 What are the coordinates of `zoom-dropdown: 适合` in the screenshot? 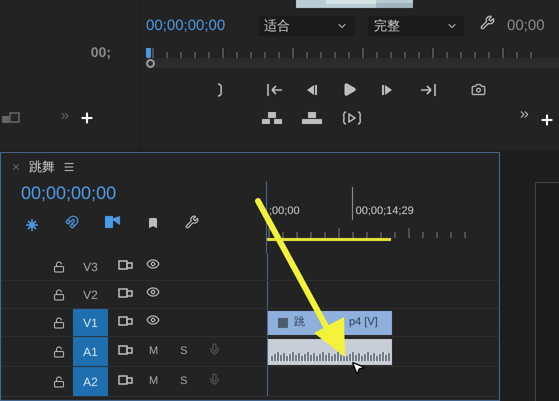 It's located at (306, 26).